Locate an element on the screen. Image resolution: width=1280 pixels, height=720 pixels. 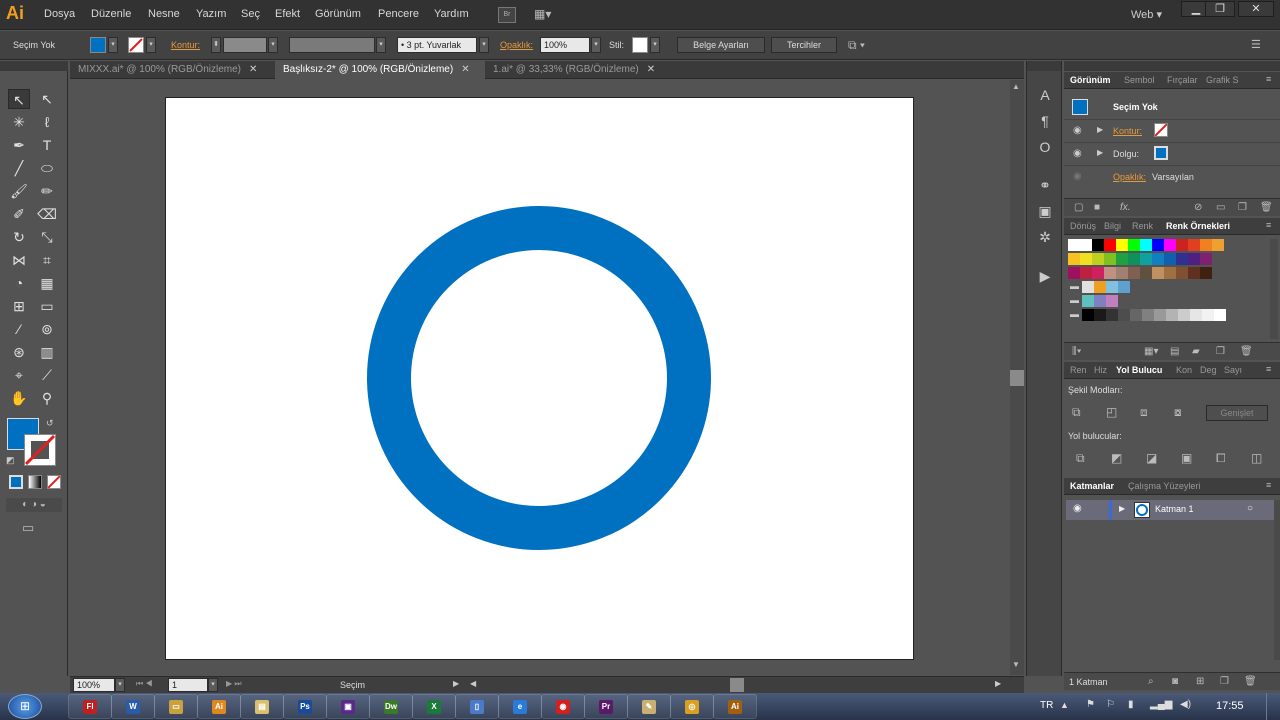
swatches-scrollbar is located at coordinates (1274, 289).